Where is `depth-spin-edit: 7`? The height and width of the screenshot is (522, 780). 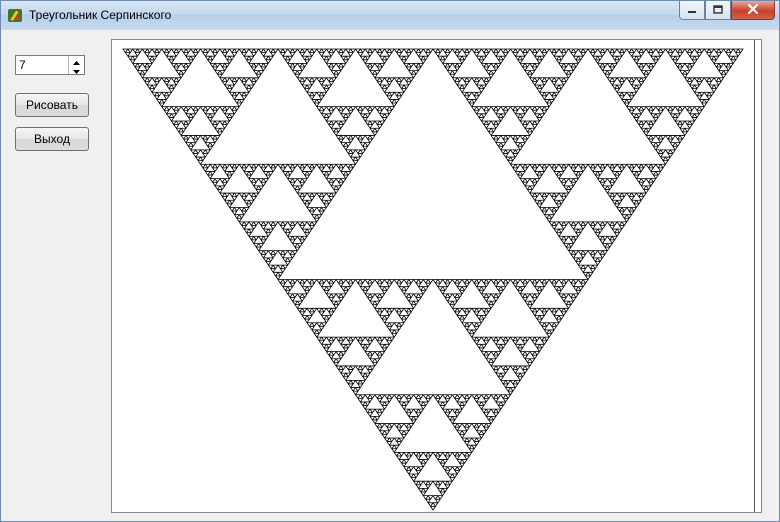
depth-spin-edit: 7 is located at coordinates (50, 65).